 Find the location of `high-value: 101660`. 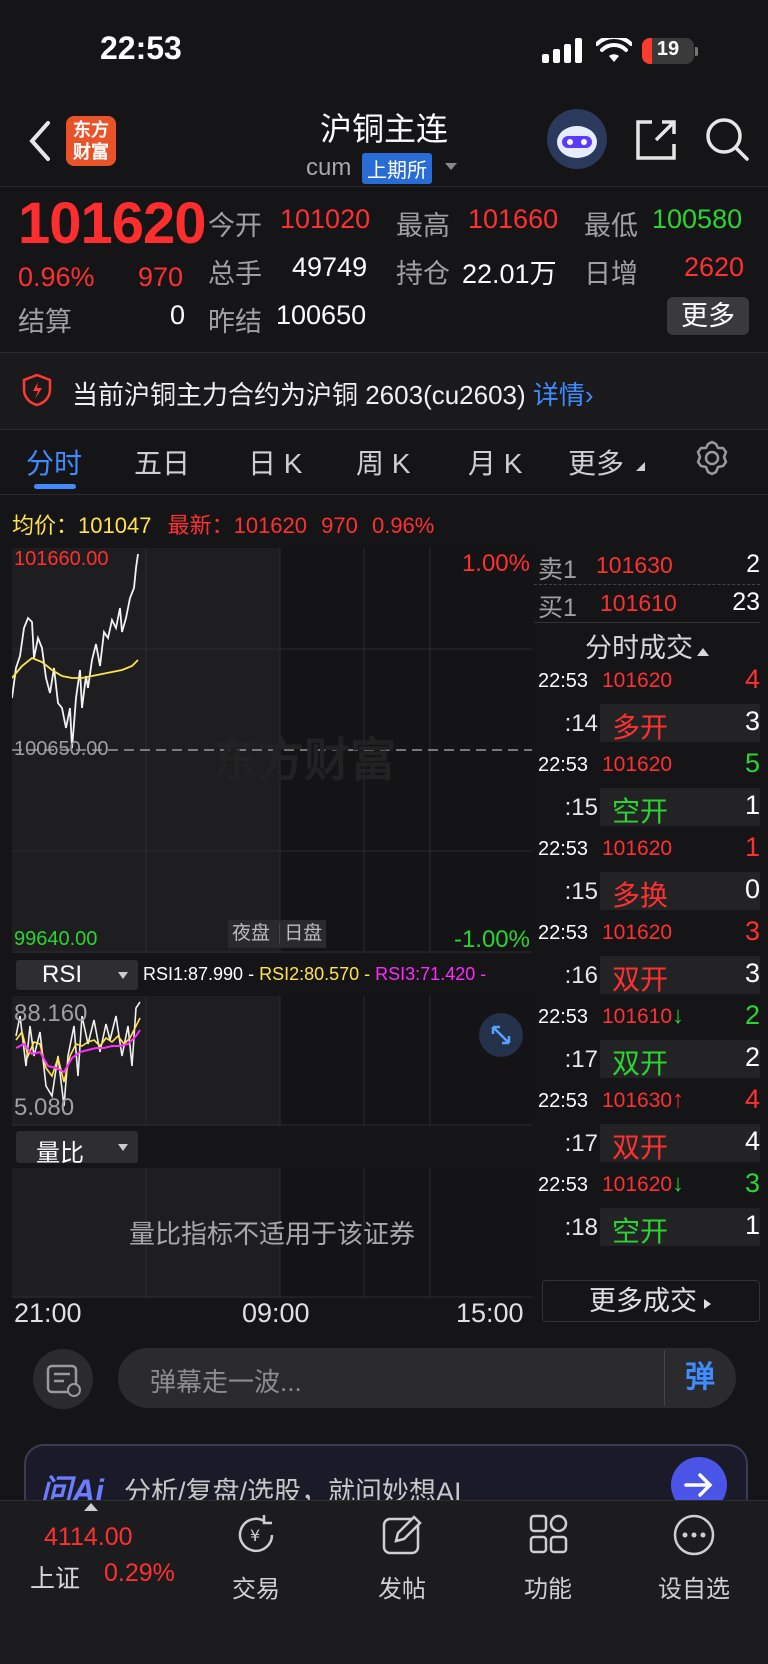

high-value: 101660 is located at coordinates (513, 219).